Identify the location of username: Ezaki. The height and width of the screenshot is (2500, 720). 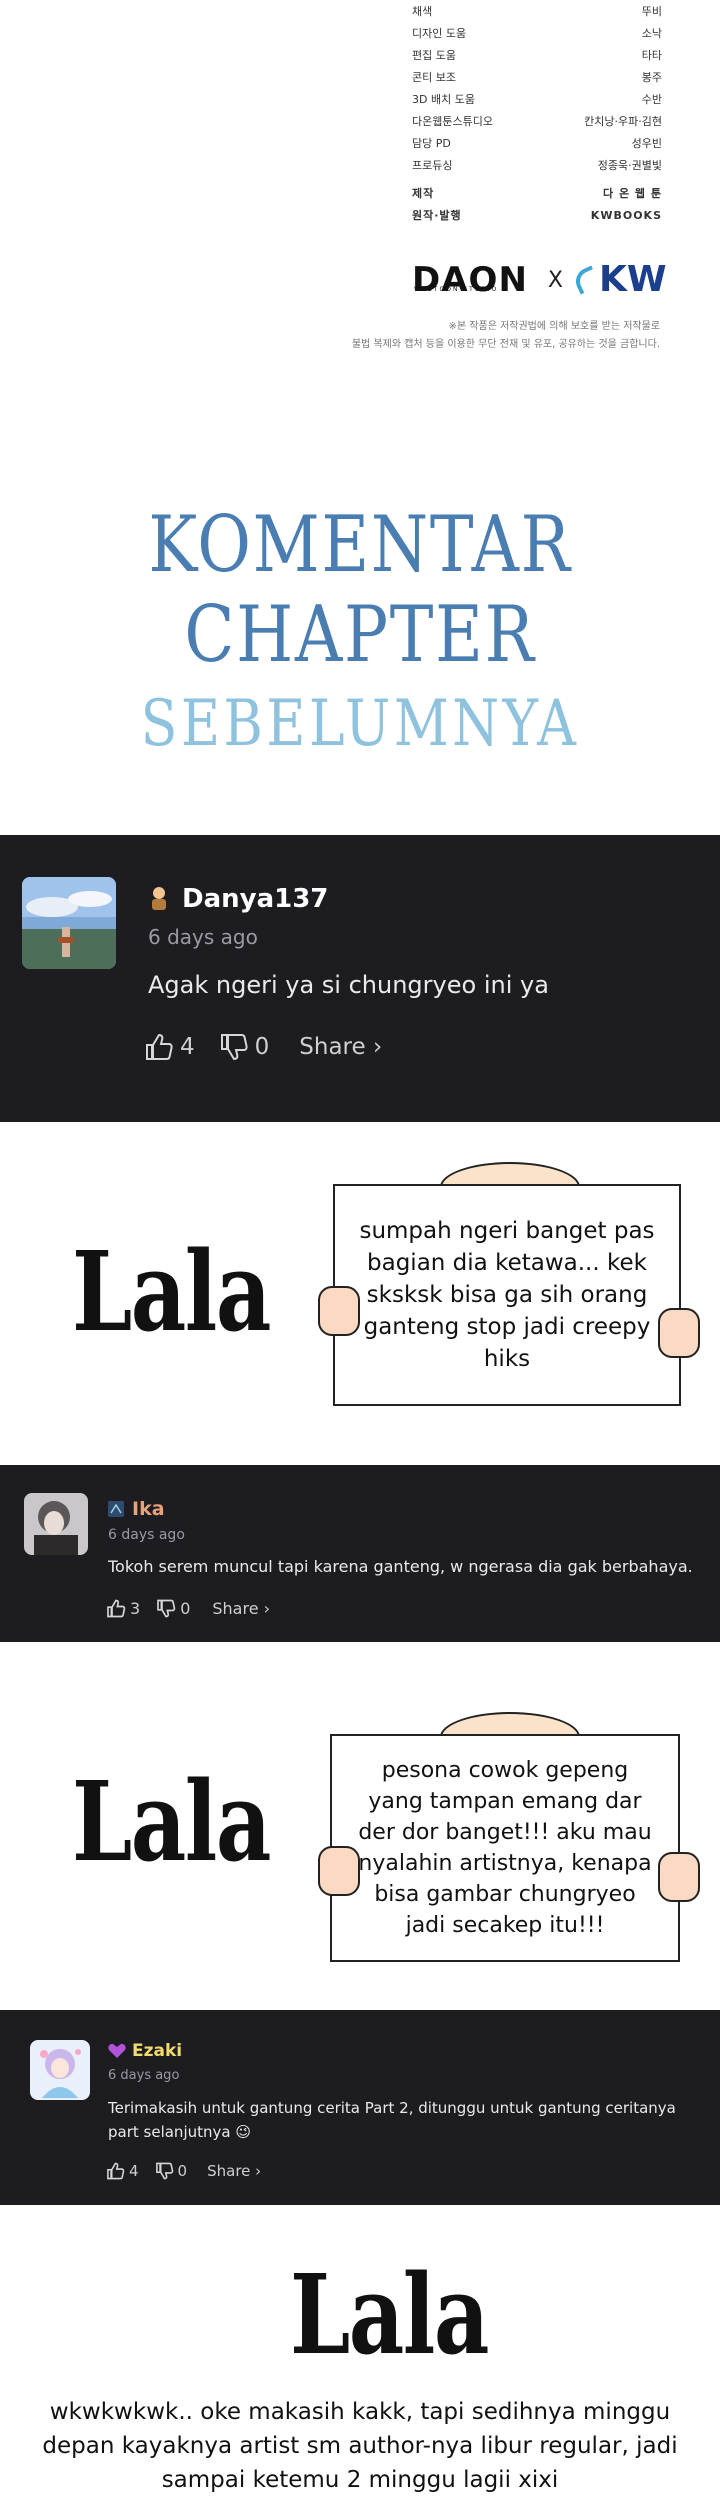
(157, 2051).